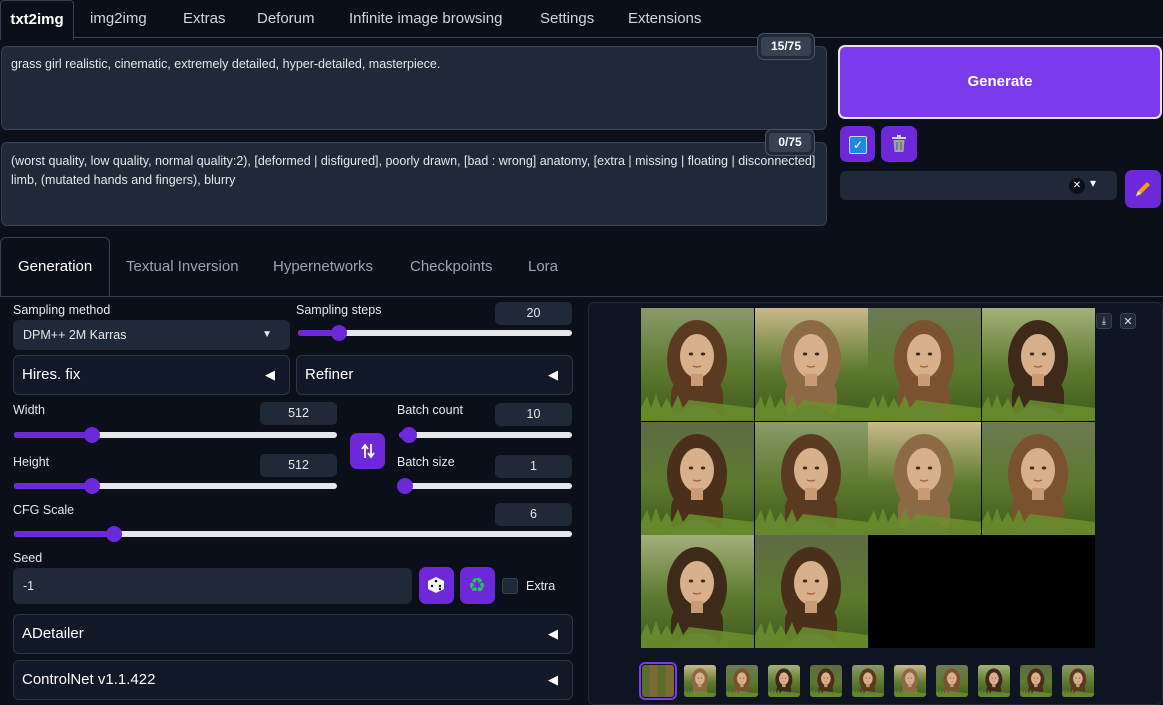 Image resolution: width=1163 pixels, height=705 pixels. Describe the element at coordinates (323, 266) in the screenshot. I see `tab-hypernetworks: Hypernetworks` at that location.